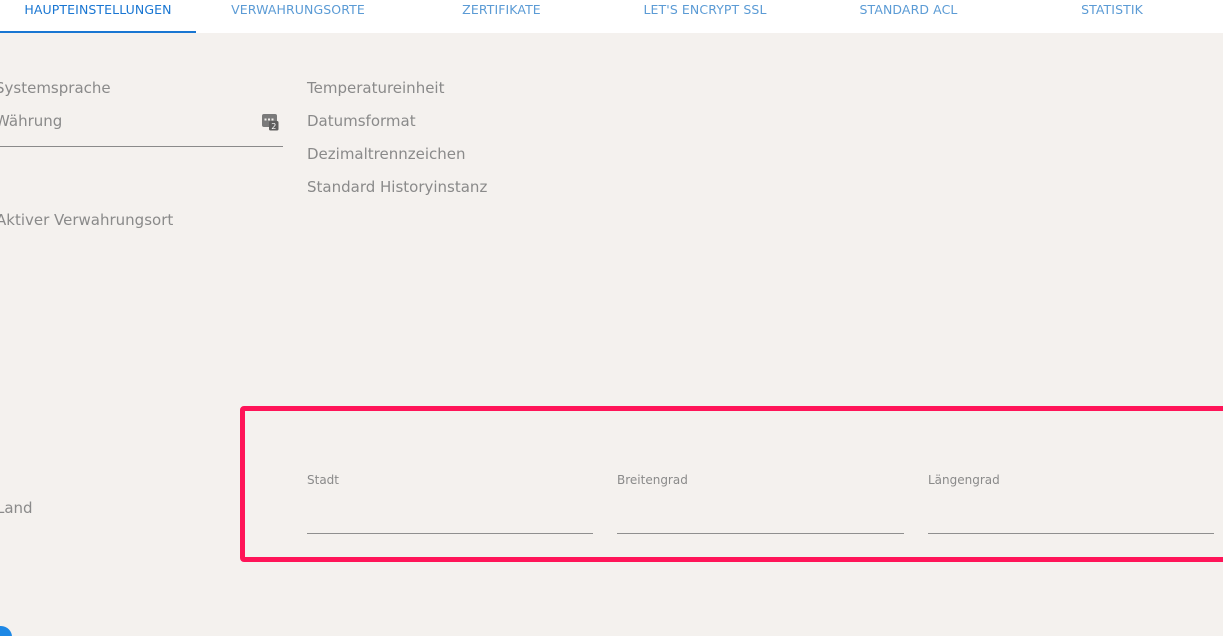 The image size is (1223, 636). Describe the element at coordinates (55, 88) in the screenshot. I see `systemsprache-select: Systemsprache` at that location.